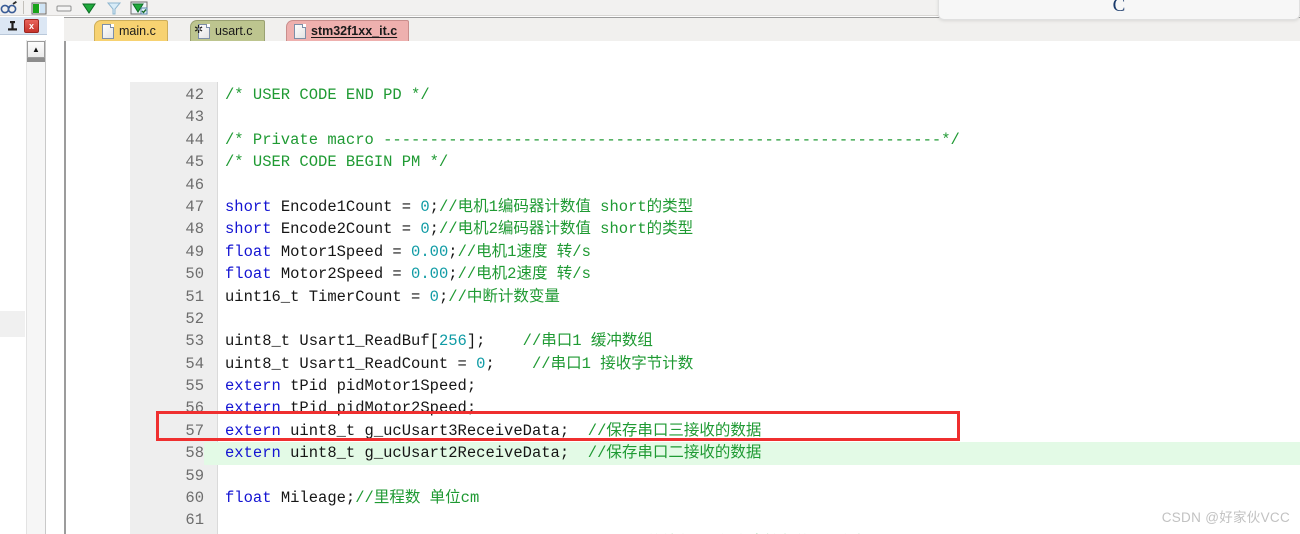  I want to click on code-line: 42 /* USER CODE END PD */, so click(715, 95).